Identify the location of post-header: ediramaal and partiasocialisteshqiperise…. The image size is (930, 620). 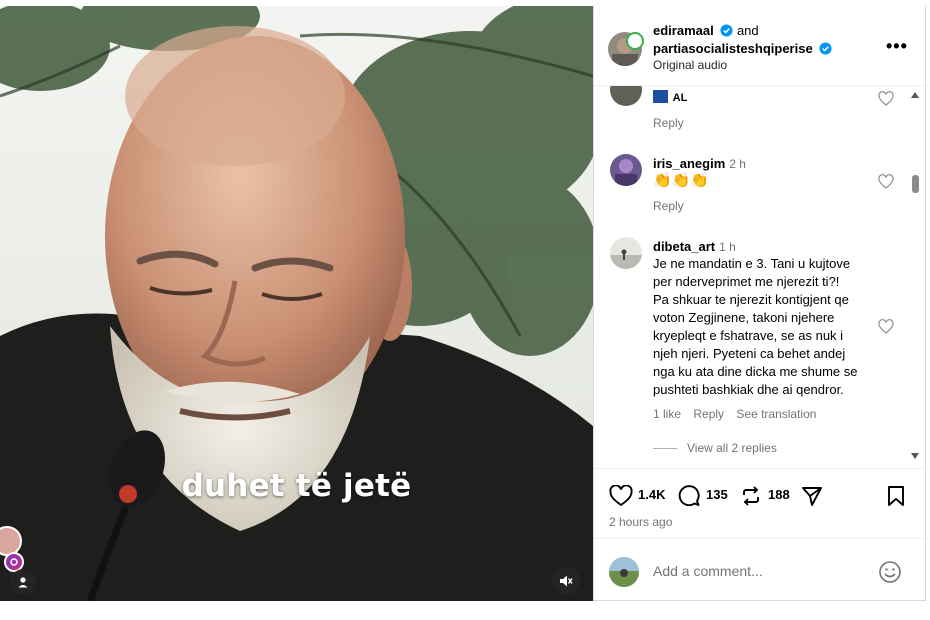
(759, 46).